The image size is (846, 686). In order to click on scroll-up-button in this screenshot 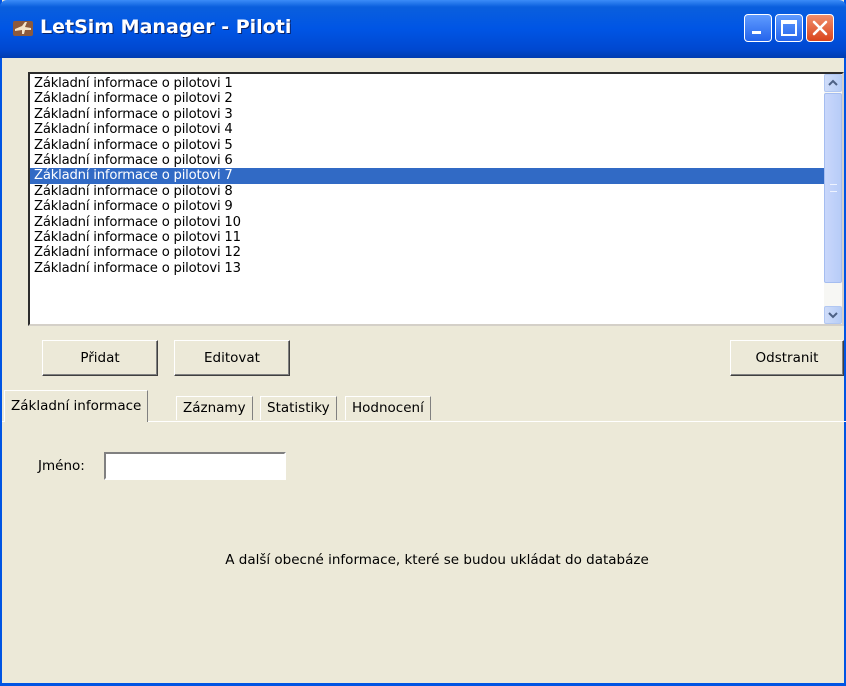, I will do `click(833, 83)`.